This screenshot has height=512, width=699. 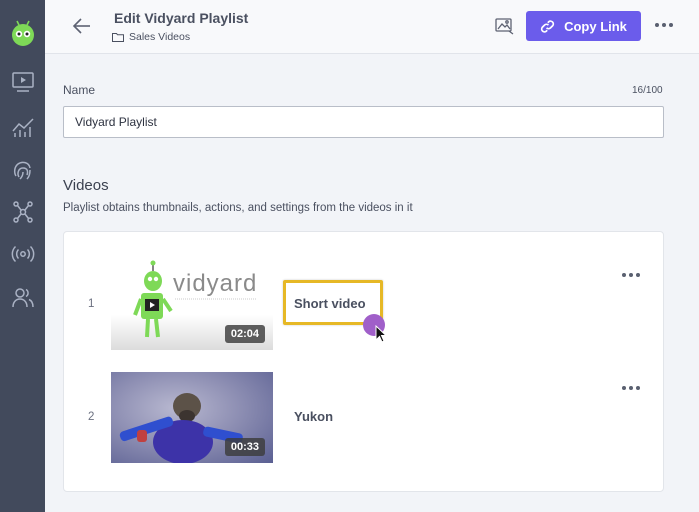 I want to click on video-index: 1, so click(x=91, y=304).